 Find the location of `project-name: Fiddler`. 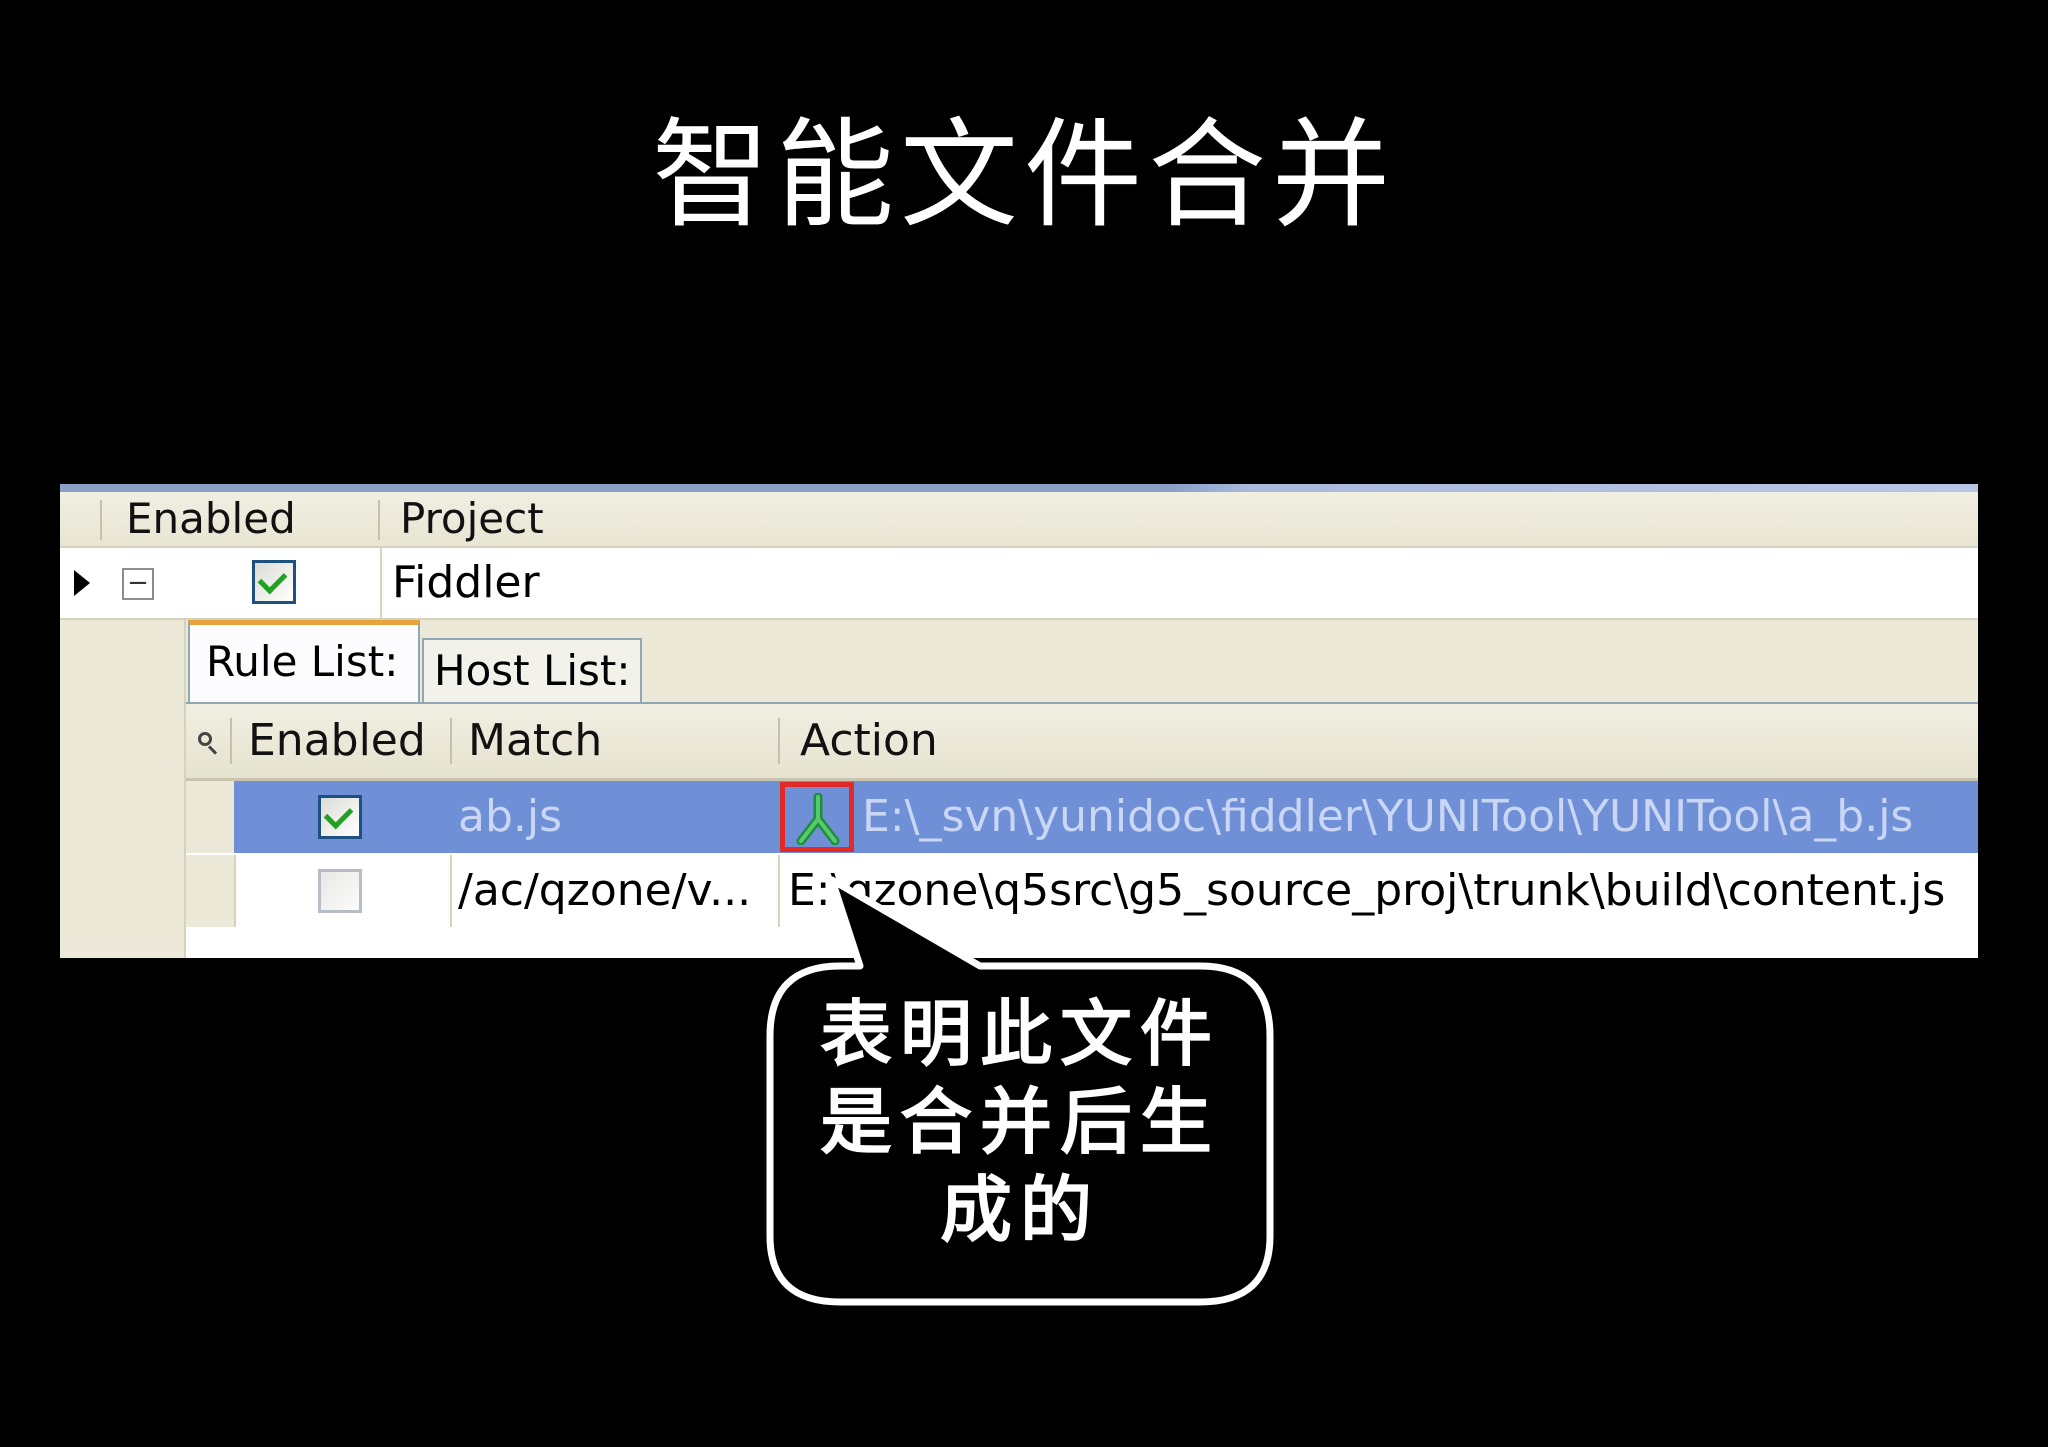

project-name: Fiddler is located at coordinates (466, 583).